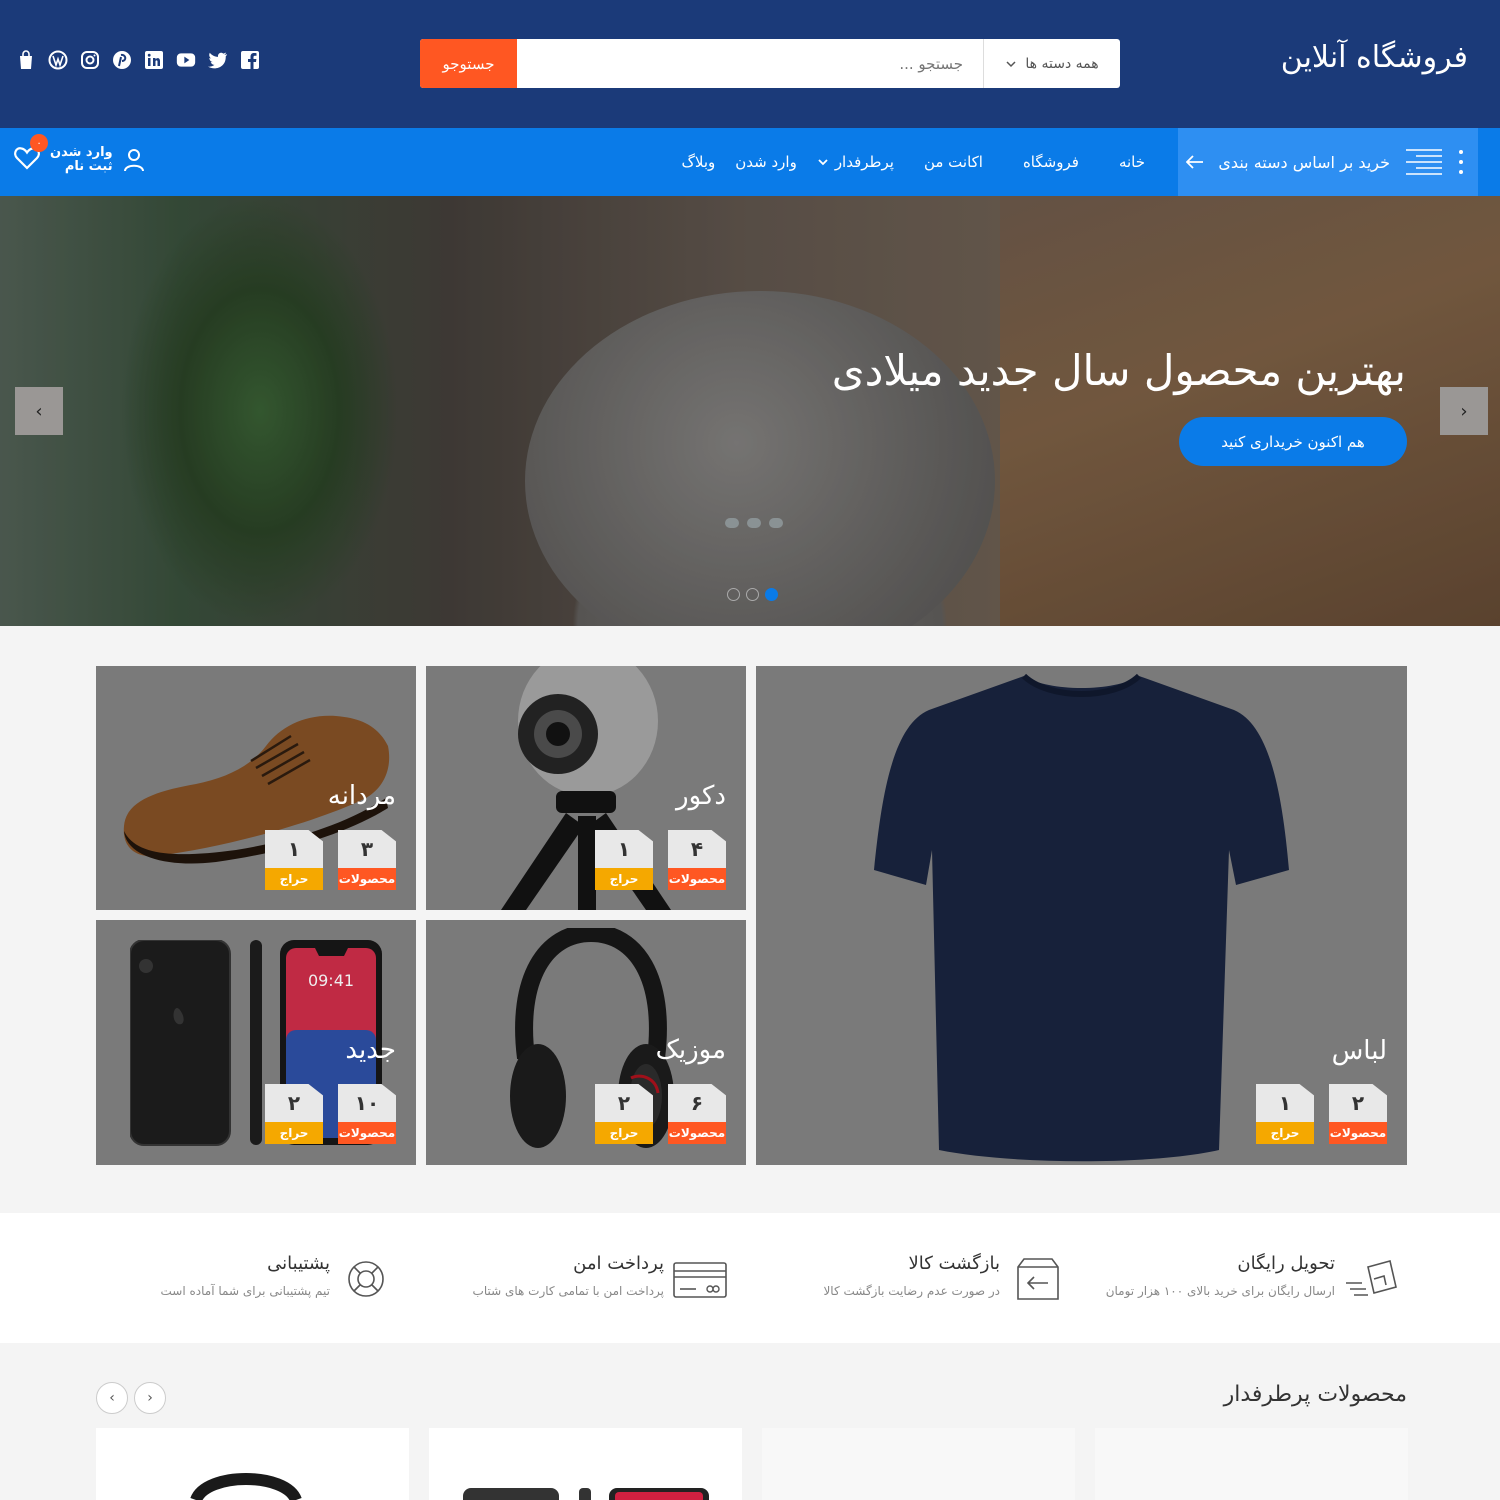  I want to click on category-sale-stat: ۱ حراج, so click(294, 860).